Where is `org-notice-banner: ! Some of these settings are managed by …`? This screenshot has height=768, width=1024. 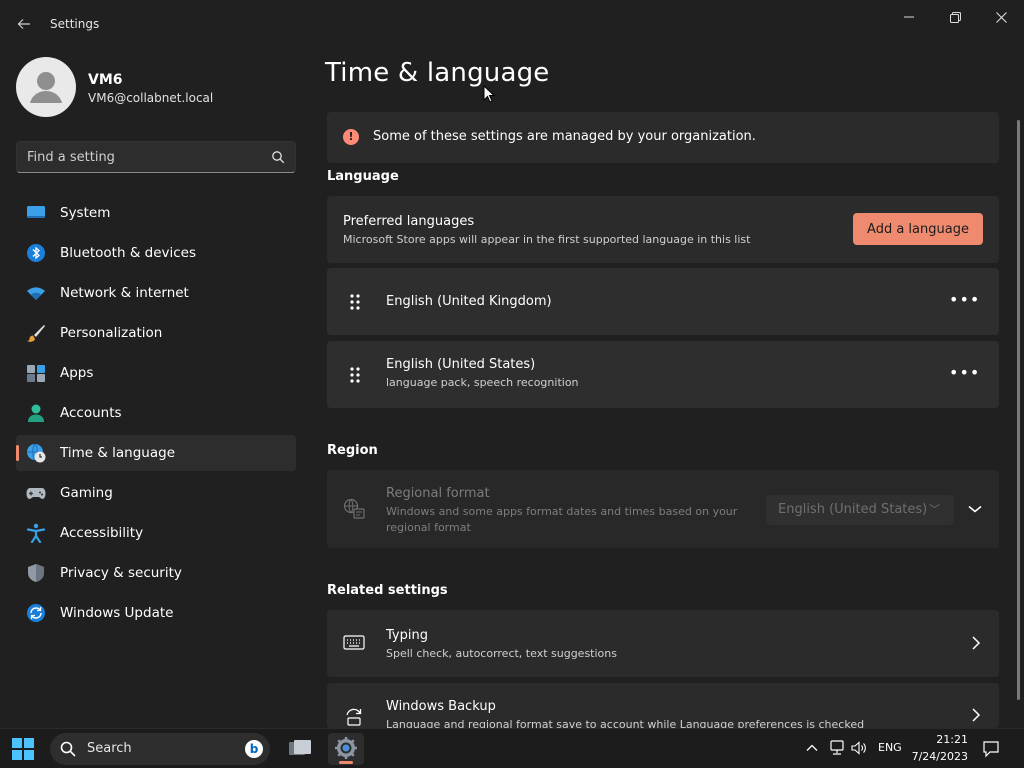 org-notice-banner: ! Some of these settings are managed by … is located at coordinates (663, 137).